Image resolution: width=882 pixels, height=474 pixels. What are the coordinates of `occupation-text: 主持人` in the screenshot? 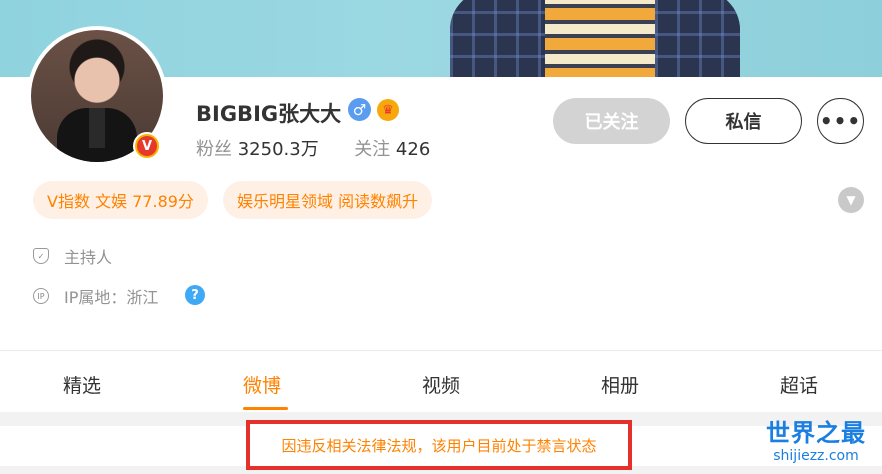 It's located at (88, 257).